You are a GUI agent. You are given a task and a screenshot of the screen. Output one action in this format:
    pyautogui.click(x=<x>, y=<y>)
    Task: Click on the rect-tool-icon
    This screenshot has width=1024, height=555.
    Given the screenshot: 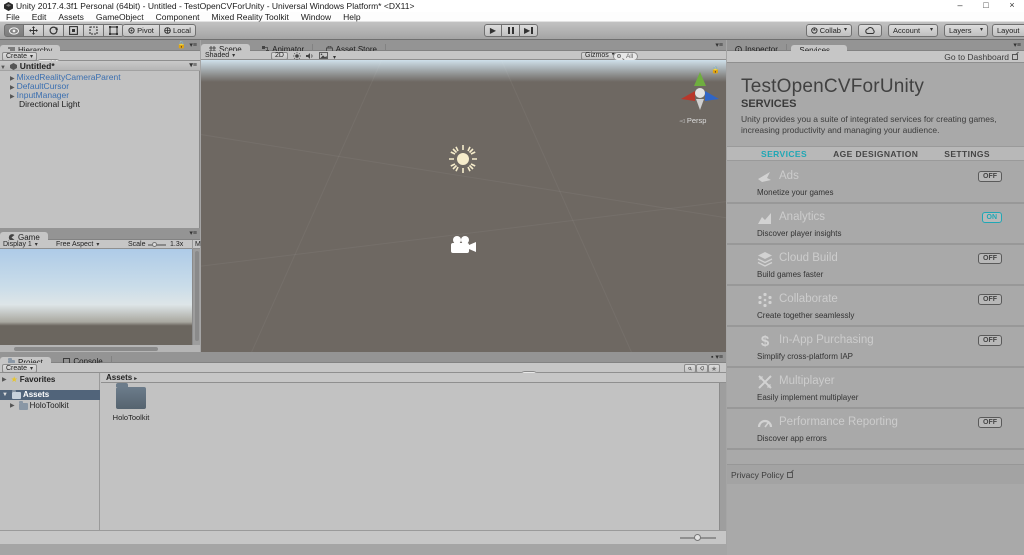 What is the action you would take?
    pyautogui.click(x=93, y=30)
    